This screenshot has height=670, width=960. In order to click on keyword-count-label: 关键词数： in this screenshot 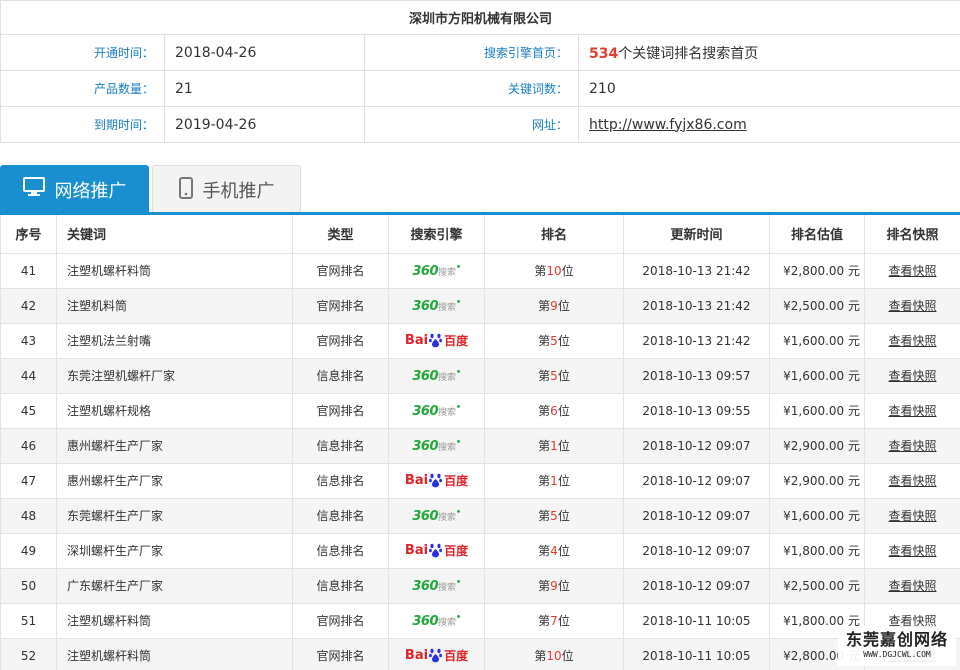, I will do `click(471, 88)`.